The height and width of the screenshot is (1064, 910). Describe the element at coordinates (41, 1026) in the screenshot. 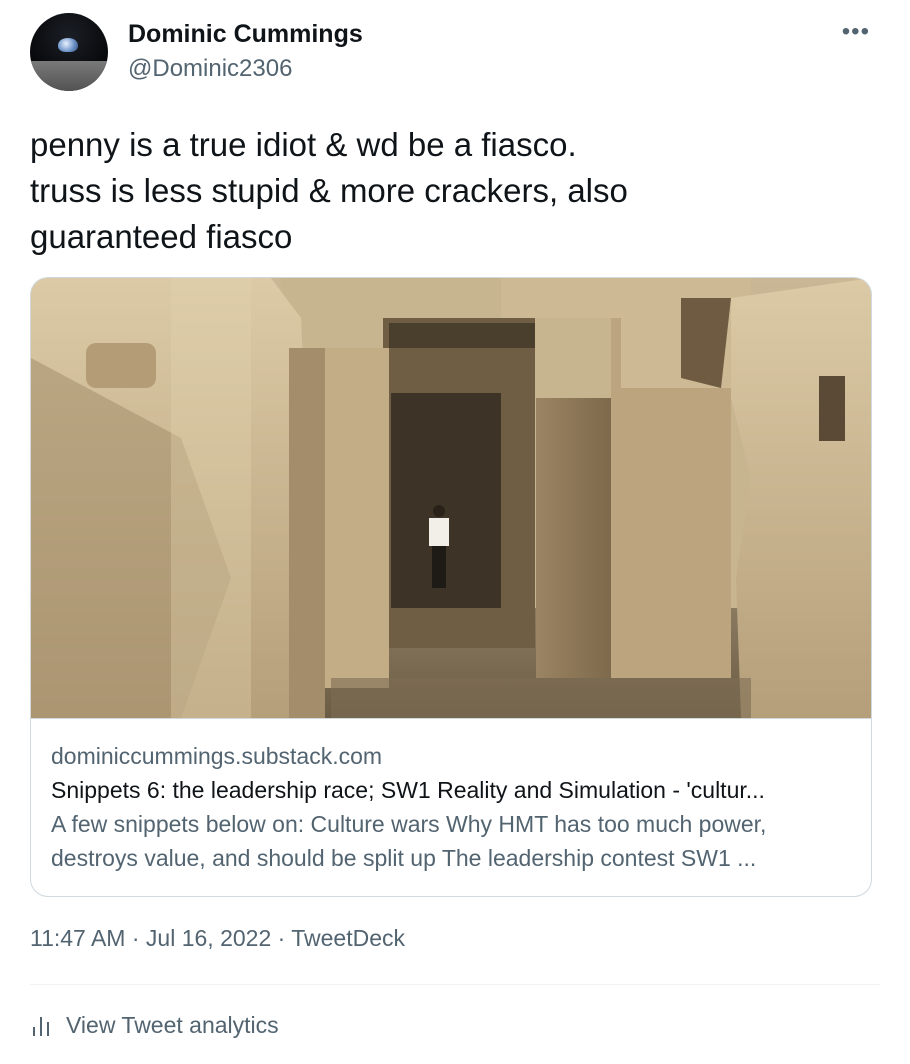

I see `analytics-icon` at that location.